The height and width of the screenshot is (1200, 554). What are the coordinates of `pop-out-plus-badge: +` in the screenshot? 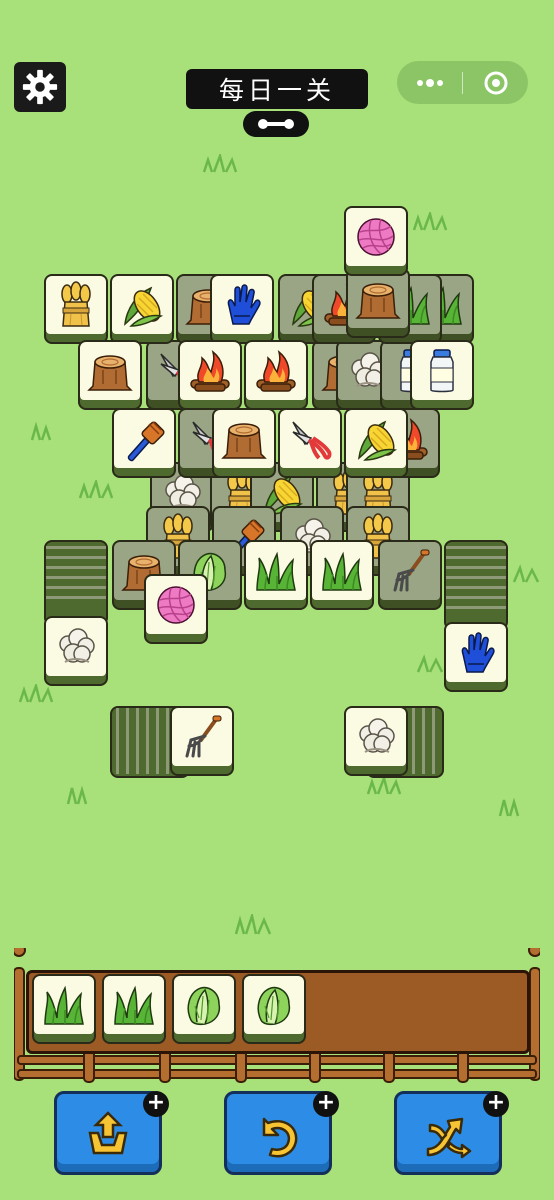 It's located at (156, 1104).